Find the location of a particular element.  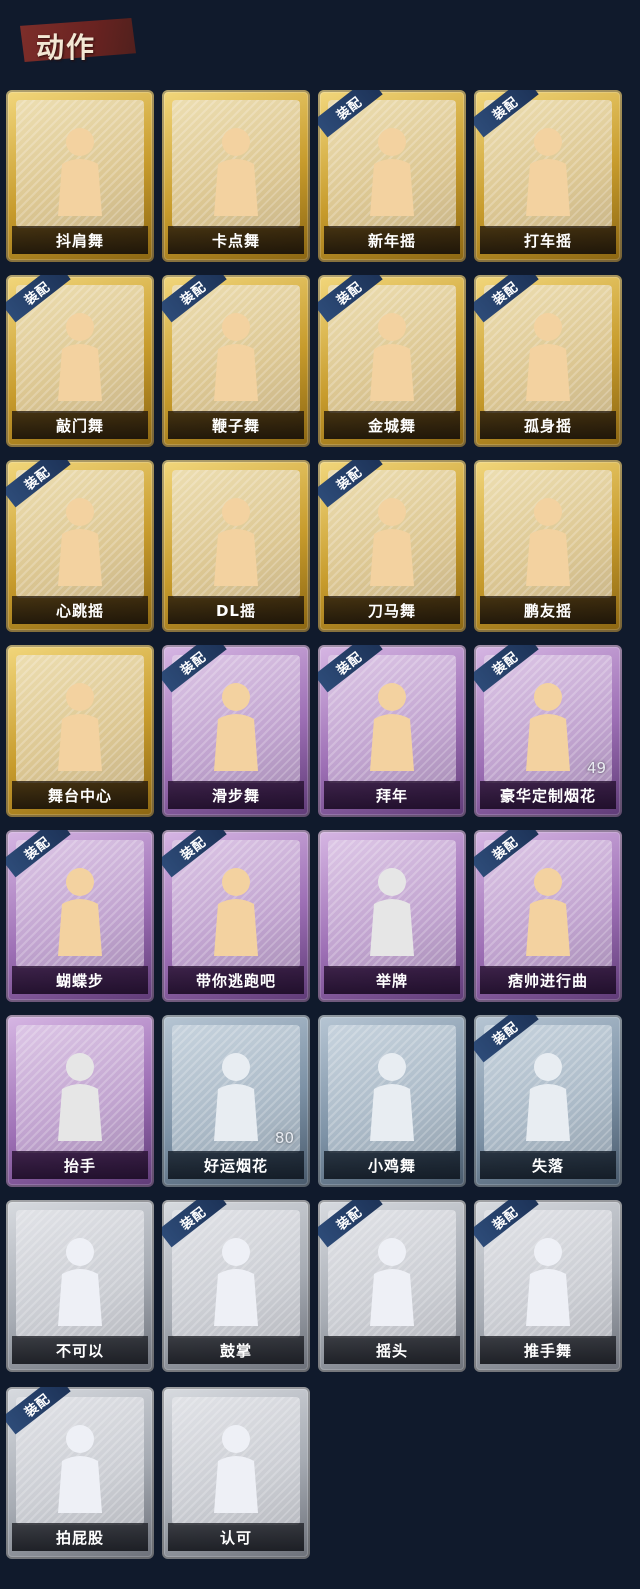

head-shake-figure-icon is located at coordinates (392, 1280).